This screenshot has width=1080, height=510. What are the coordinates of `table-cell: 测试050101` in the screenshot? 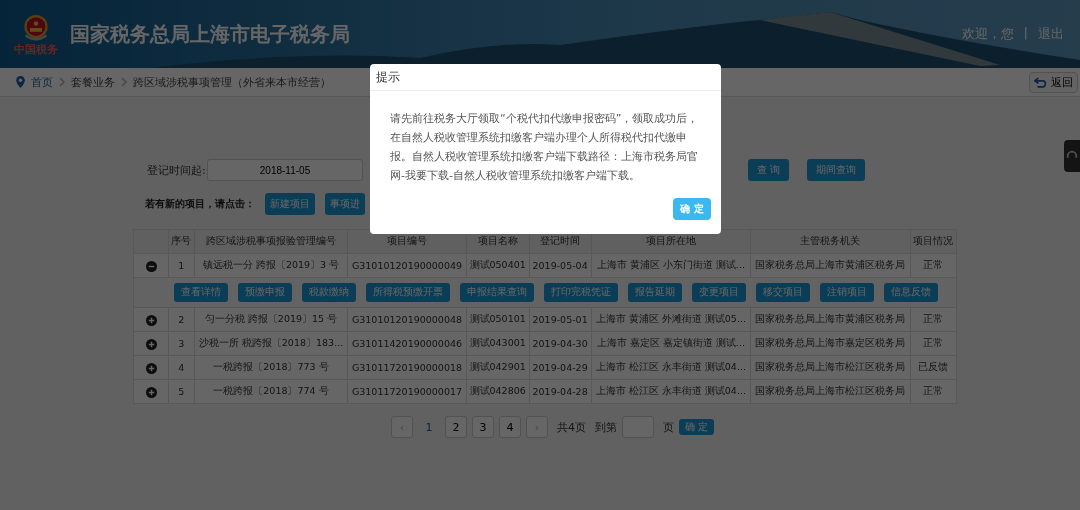 It's located at (498, 319).